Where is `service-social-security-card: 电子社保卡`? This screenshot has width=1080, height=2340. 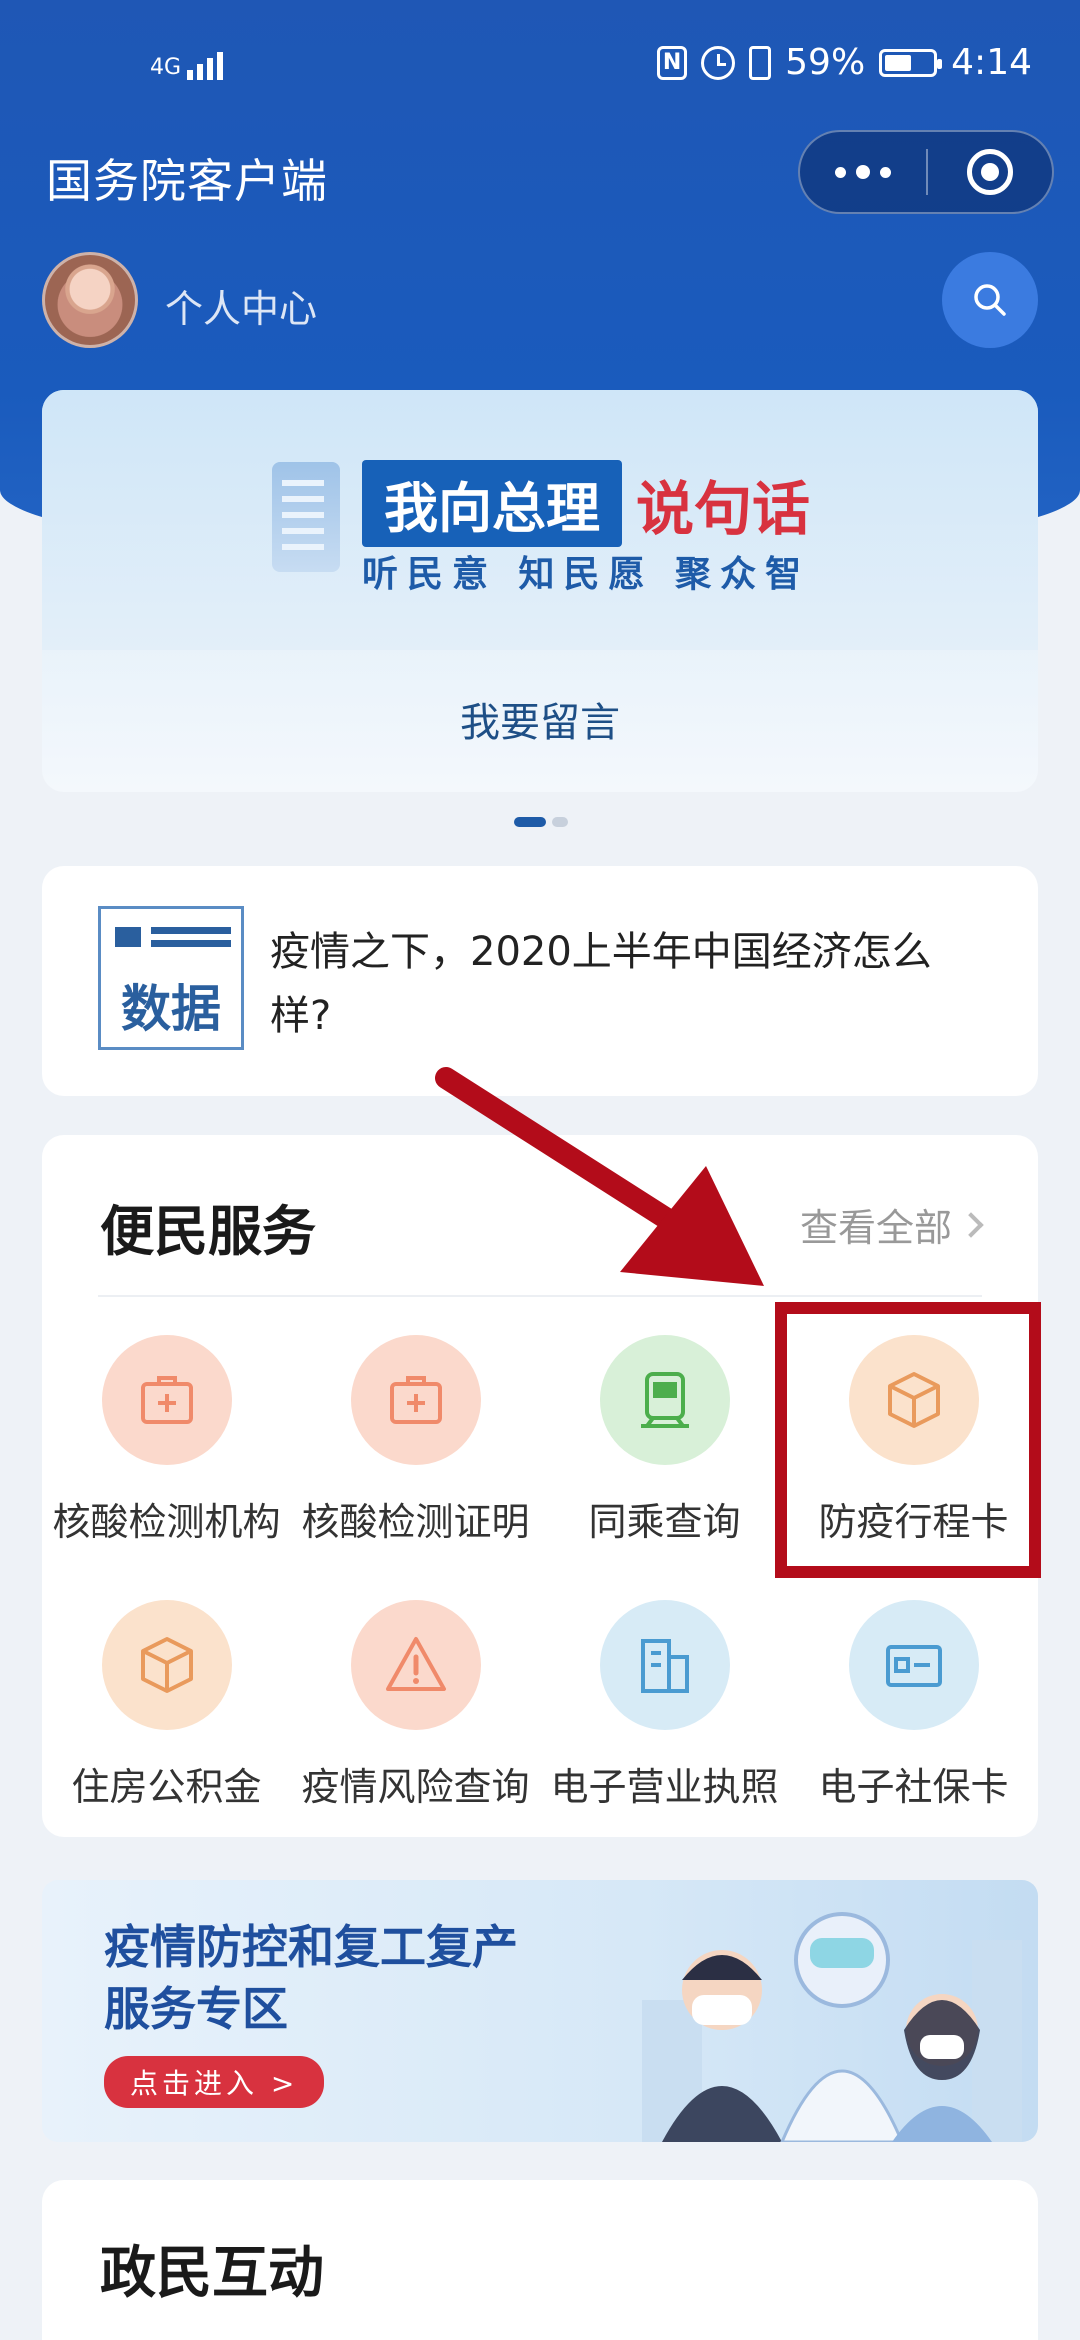 service-social-security-card: 电子社保卡 is located at coordinates (913, 1705).